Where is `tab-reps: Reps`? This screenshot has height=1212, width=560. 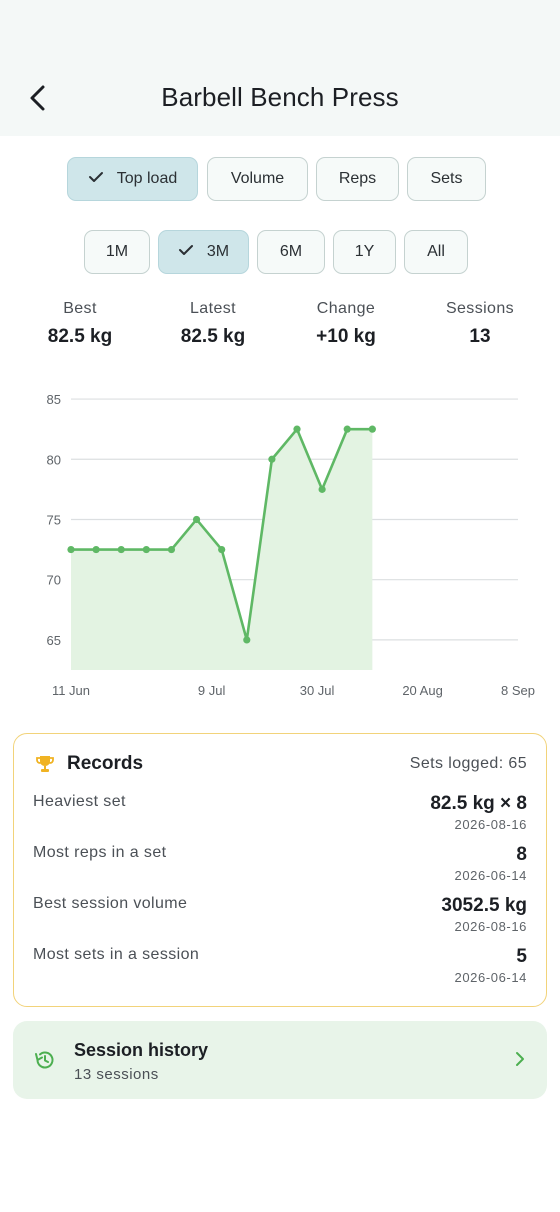
tab-reps: Reps is located at coordinates (357, 179).